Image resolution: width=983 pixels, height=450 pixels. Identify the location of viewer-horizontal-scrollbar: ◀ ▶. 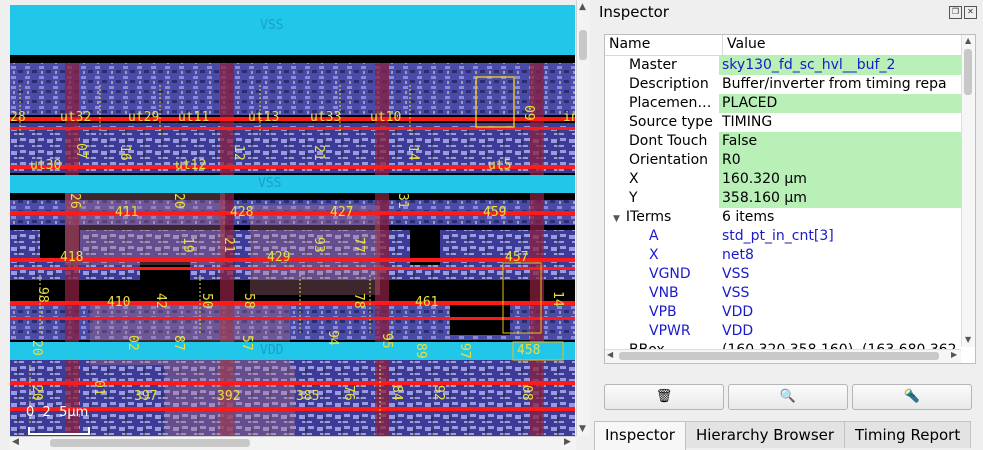
(293, 443).